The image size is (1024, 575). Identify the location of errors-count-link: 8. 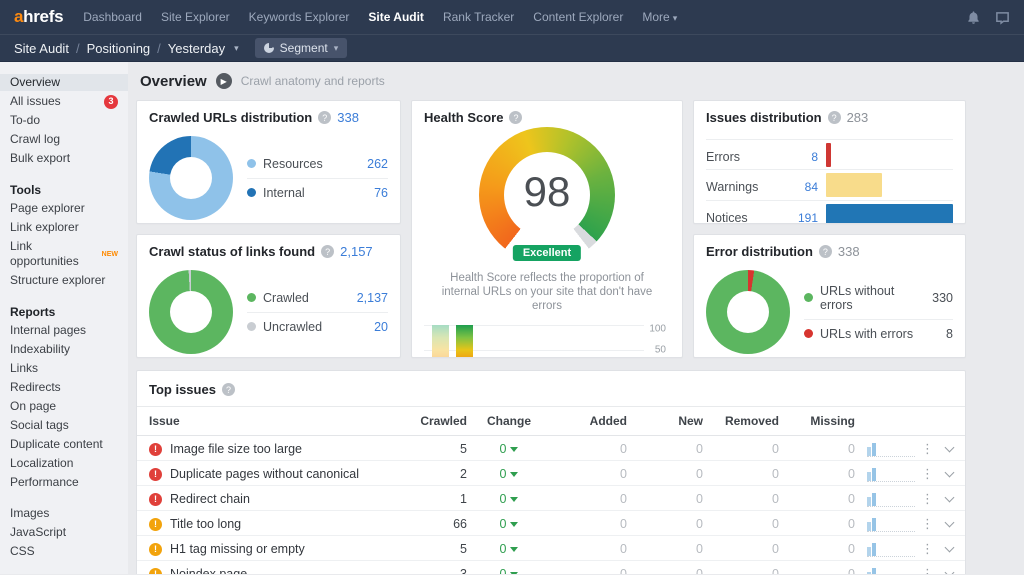
(797, 157).